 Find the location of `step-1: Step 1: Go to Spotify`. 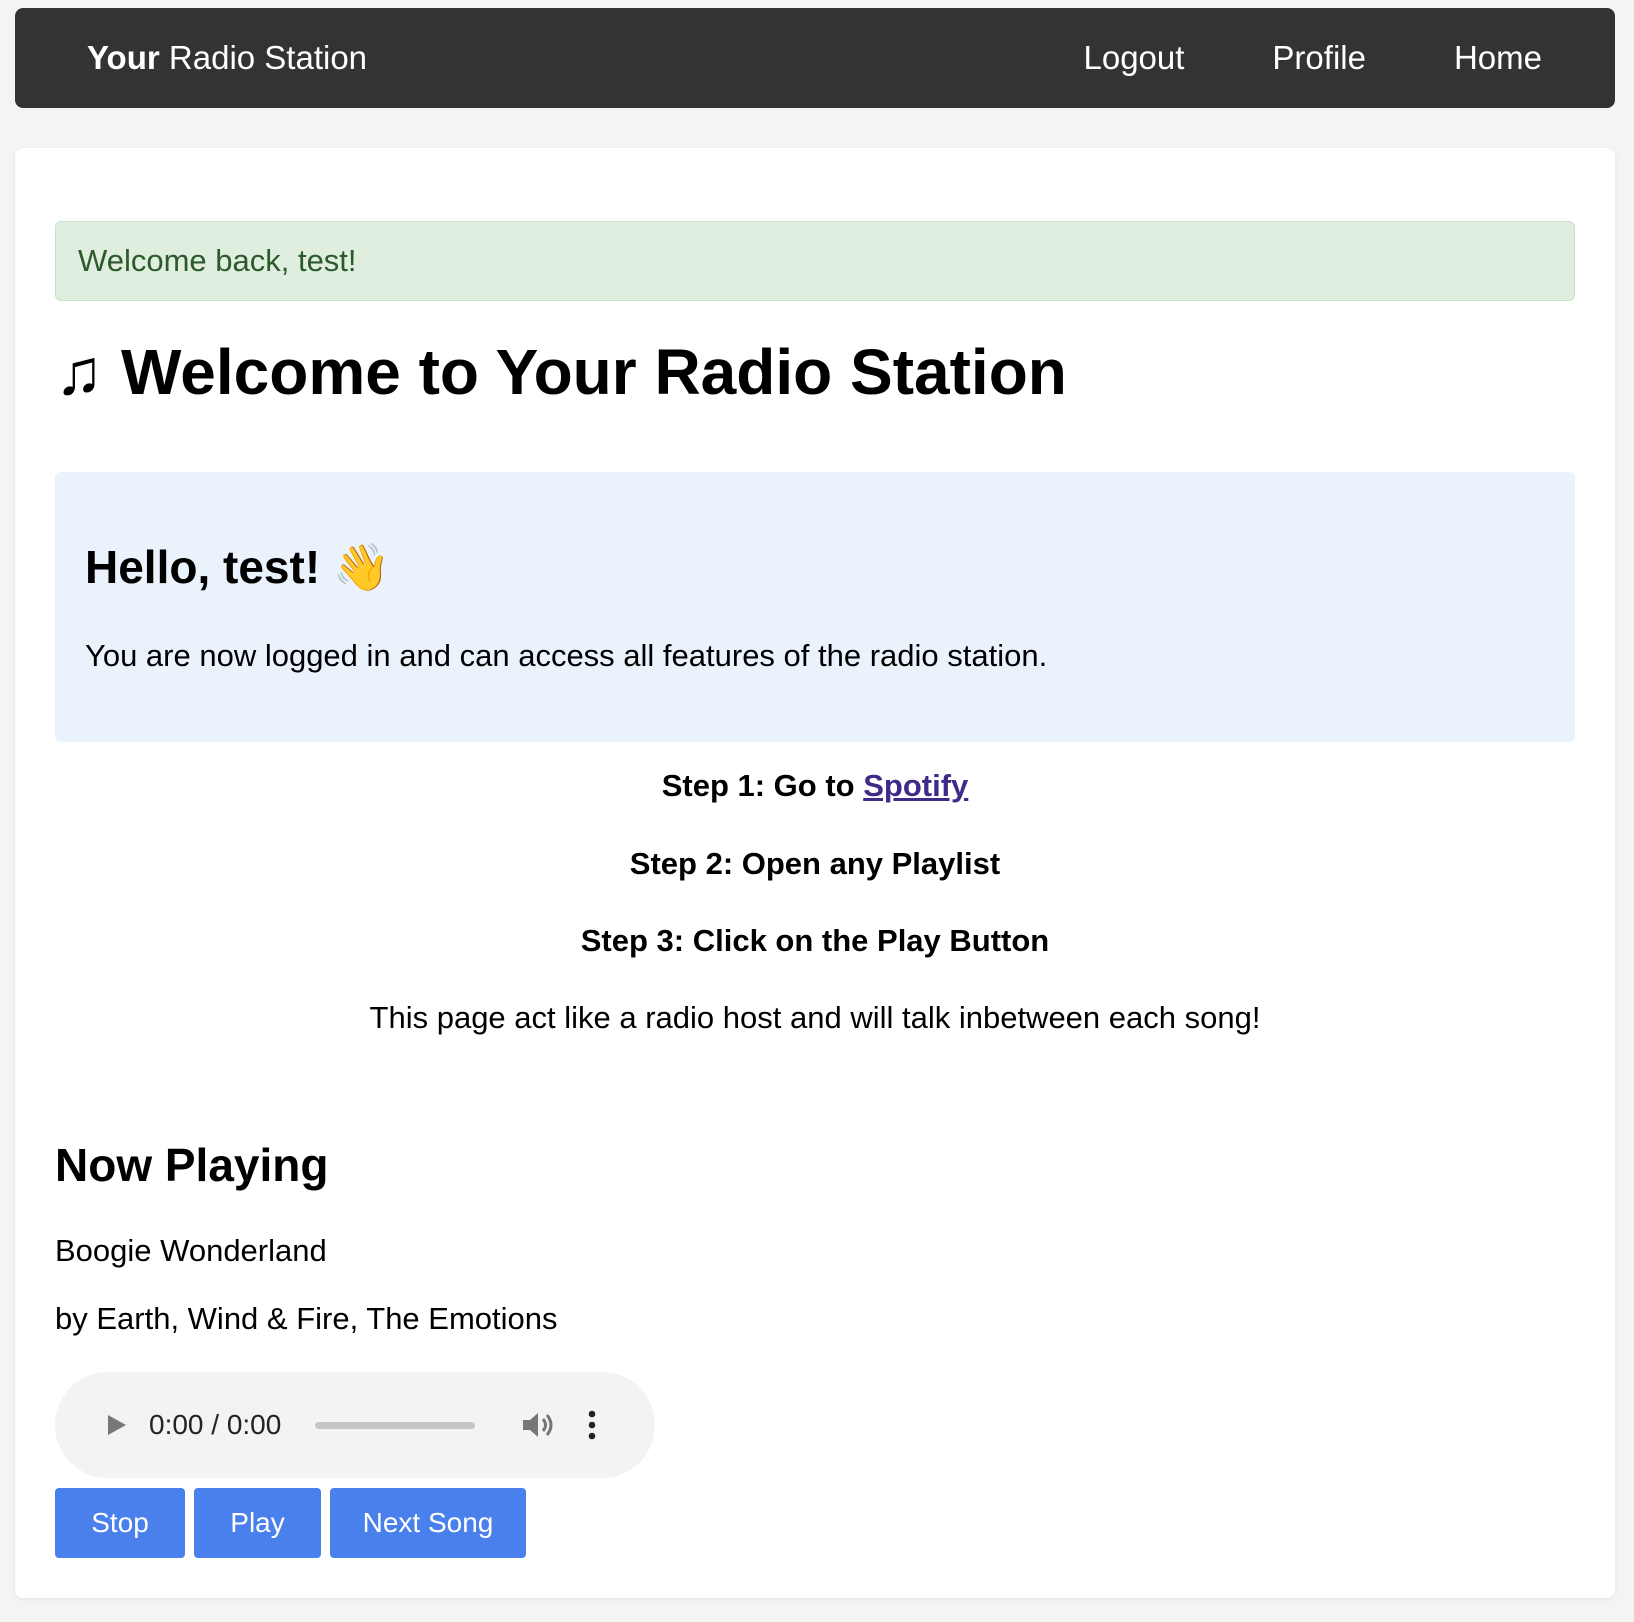

step-1: Step 1: Go to Spotify is located at coordinates (815, 786).